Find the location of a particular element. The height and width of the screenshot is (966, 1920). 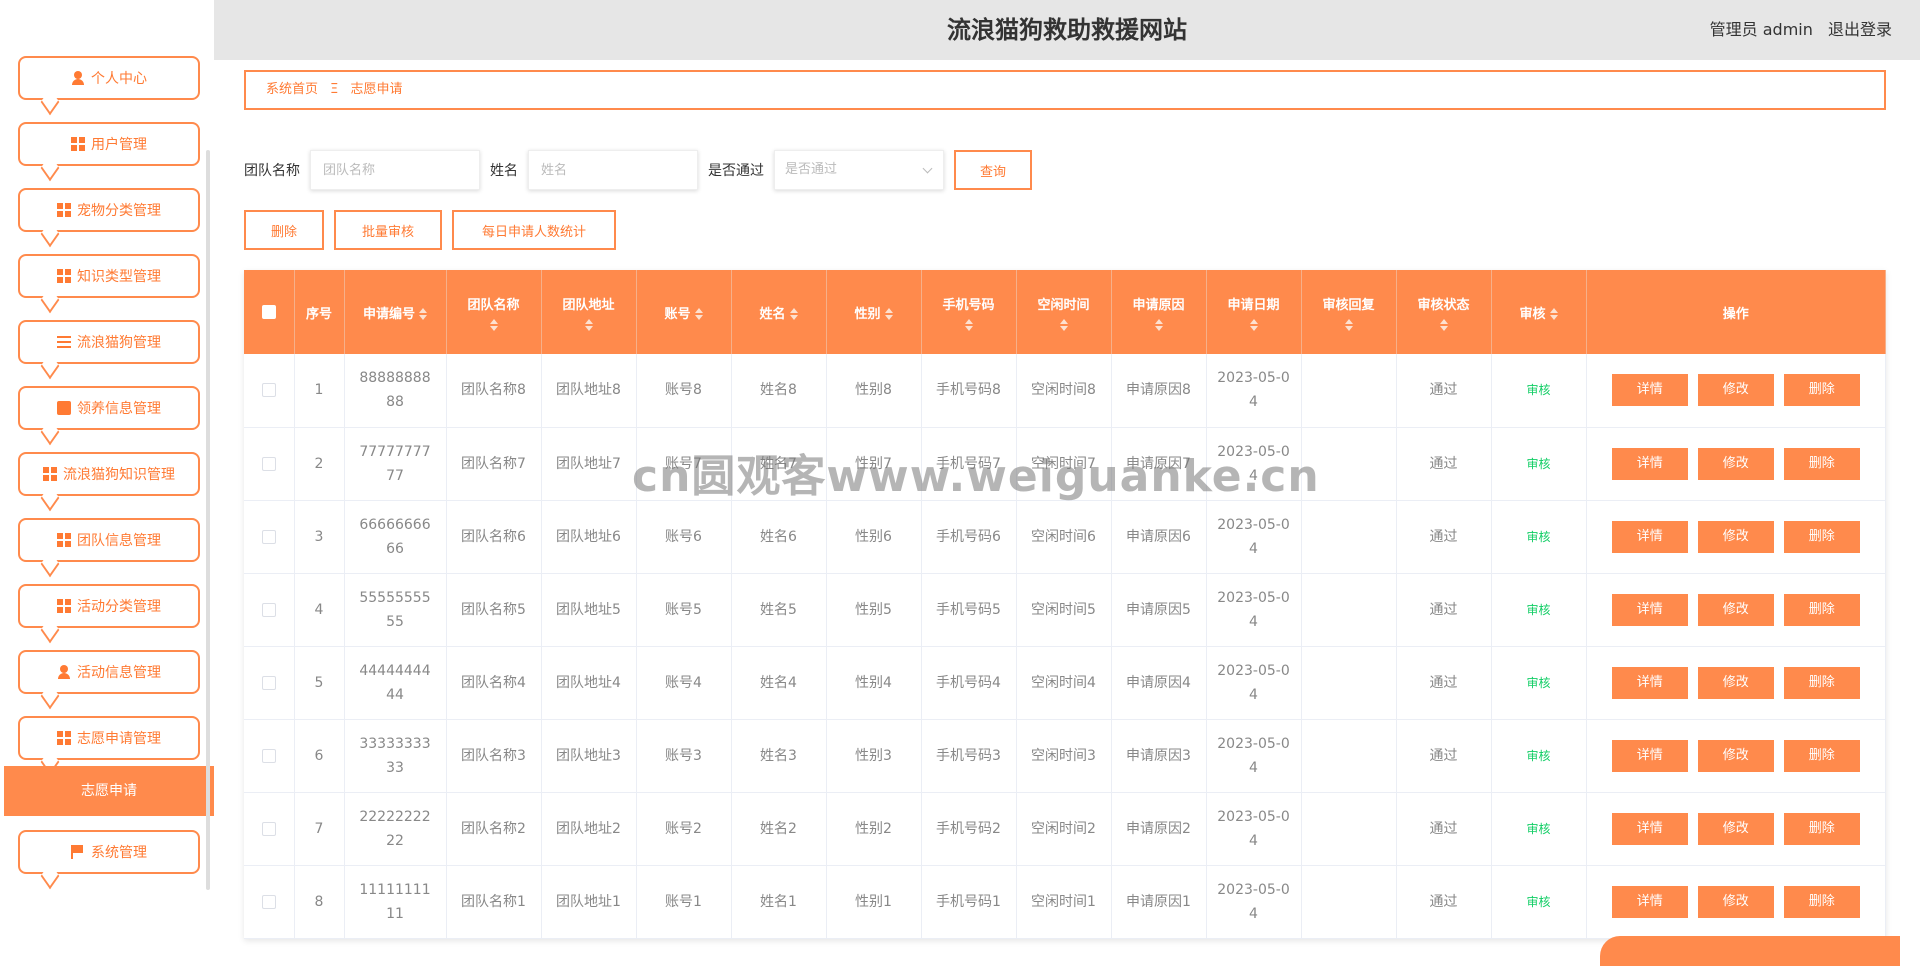

cell-app-no: 8888888888 is located at coordinates (395, 391).